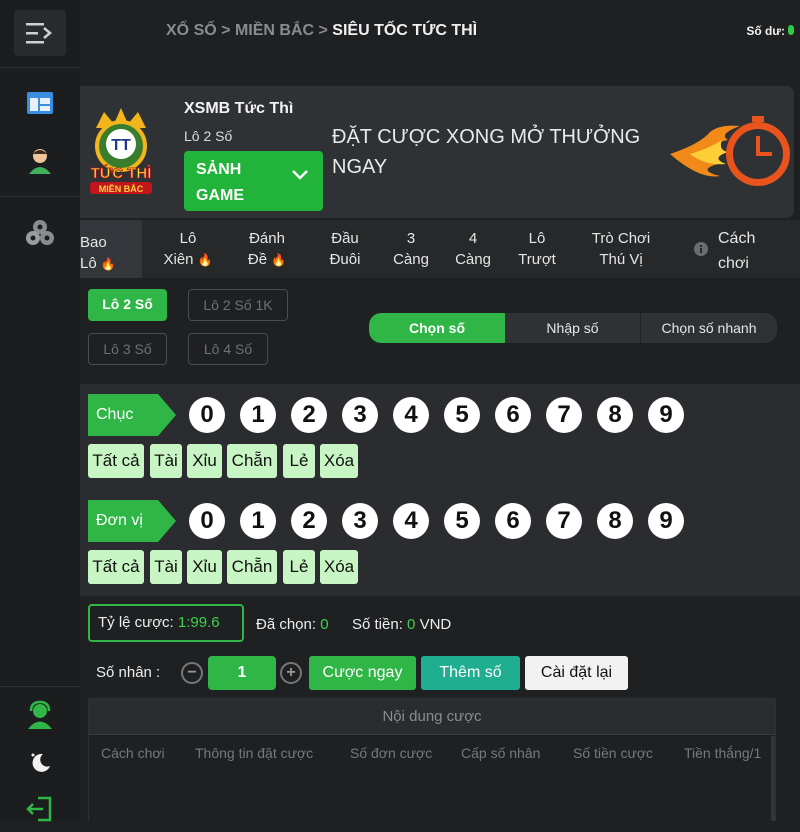  I want to click on balance-label: Số dư:, so click(765, 31).